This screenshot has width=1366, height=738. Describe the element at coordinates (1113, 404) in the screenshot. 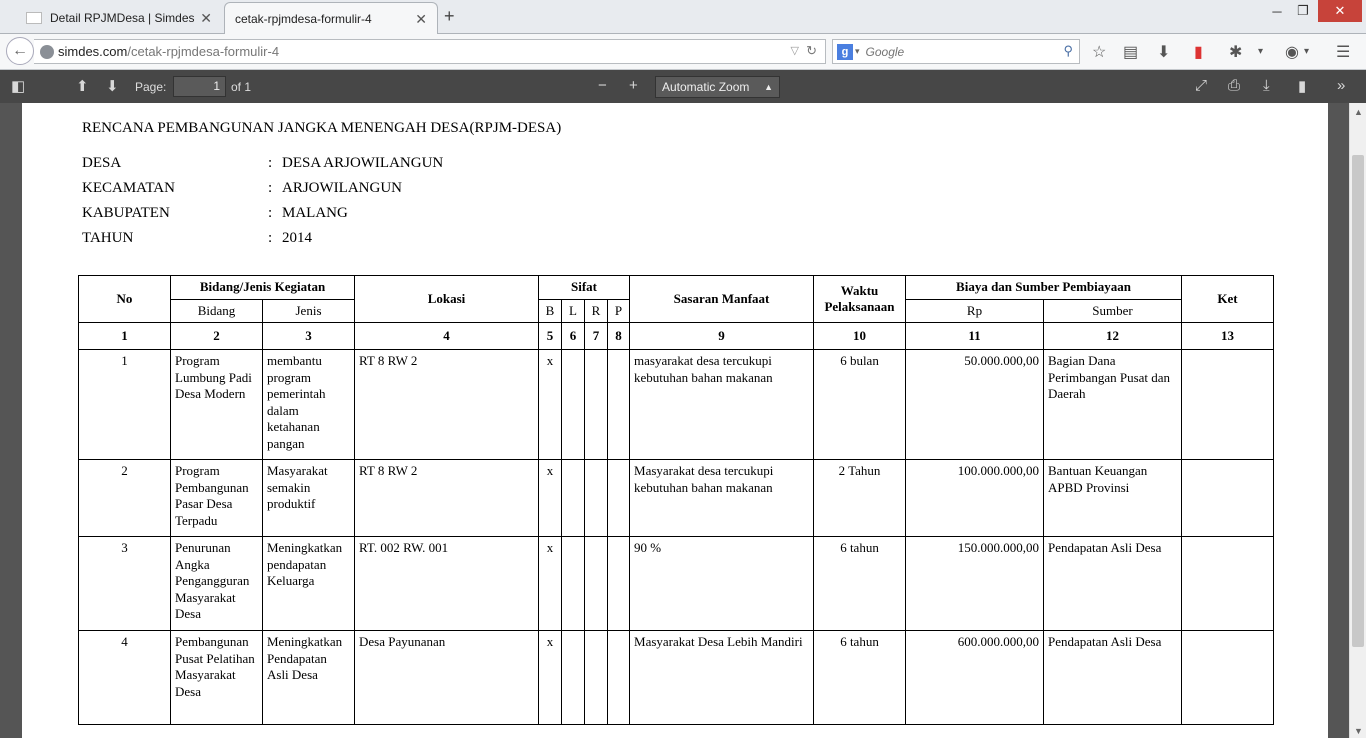

I see `cell-sumber: Bagian Dana Perimbangan Pusat dan Daerah` at that location.